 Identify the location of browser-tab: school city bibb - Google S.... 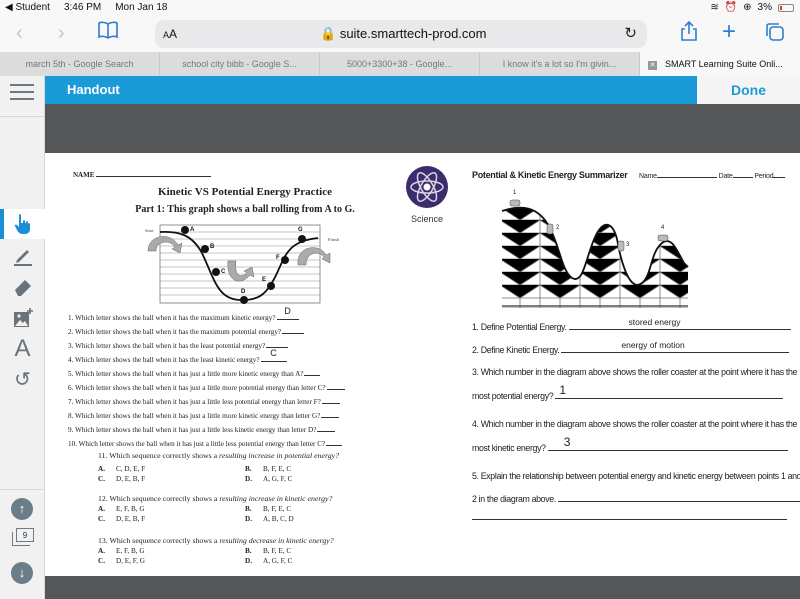
(240, 64).